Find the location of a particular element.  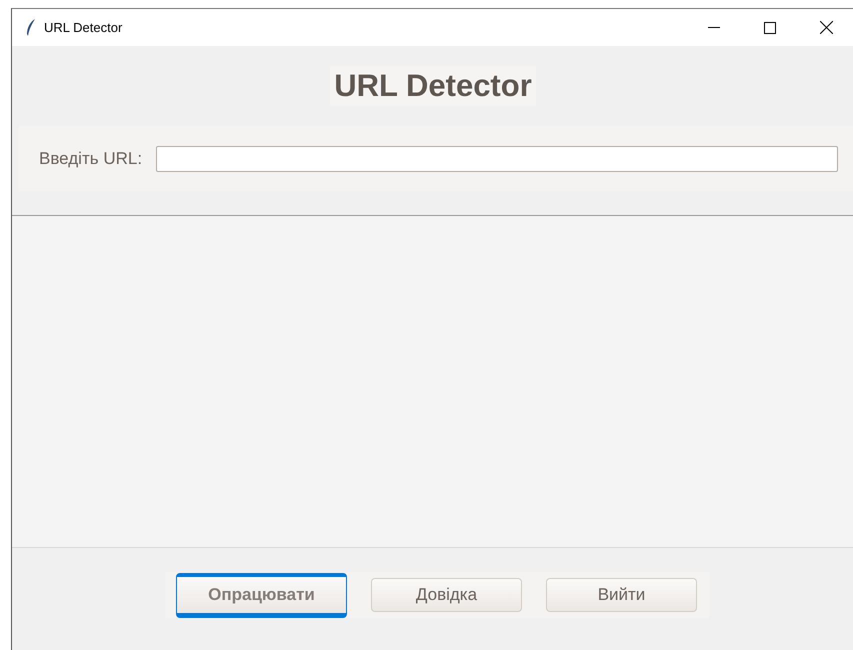

url-label: Введіть URL: is located at coordinates (90, 158).